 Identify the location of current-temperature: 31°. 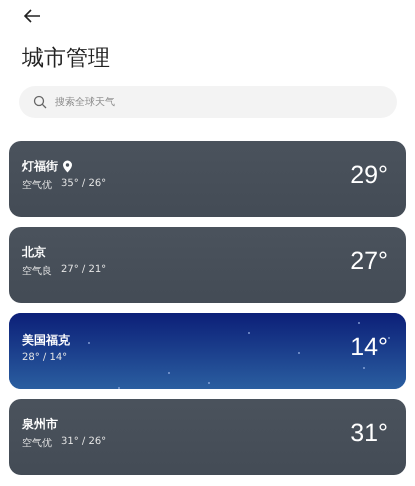
(369, 433).